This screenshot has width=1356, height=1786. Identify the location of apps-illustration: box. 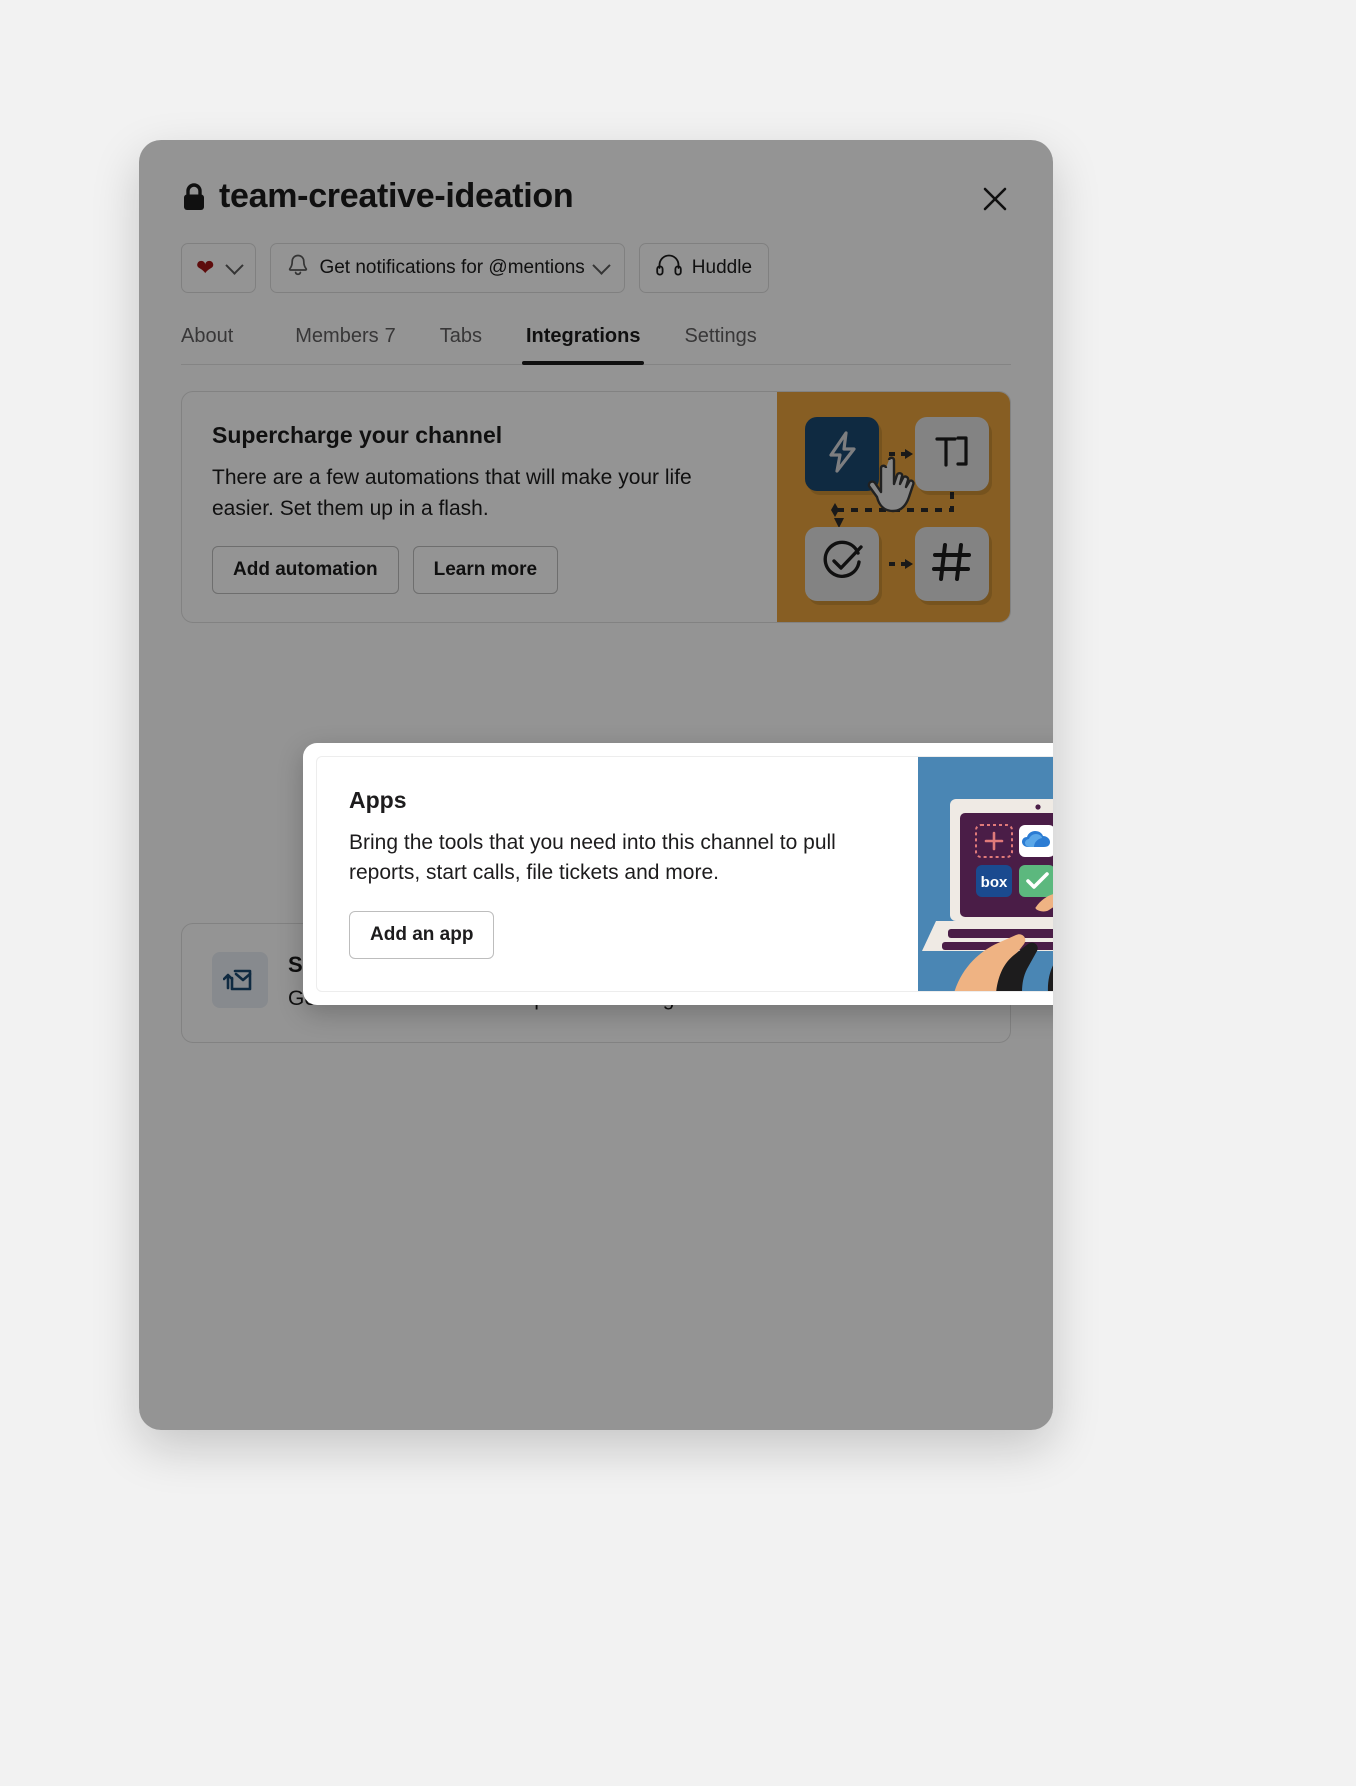
(985, 874).